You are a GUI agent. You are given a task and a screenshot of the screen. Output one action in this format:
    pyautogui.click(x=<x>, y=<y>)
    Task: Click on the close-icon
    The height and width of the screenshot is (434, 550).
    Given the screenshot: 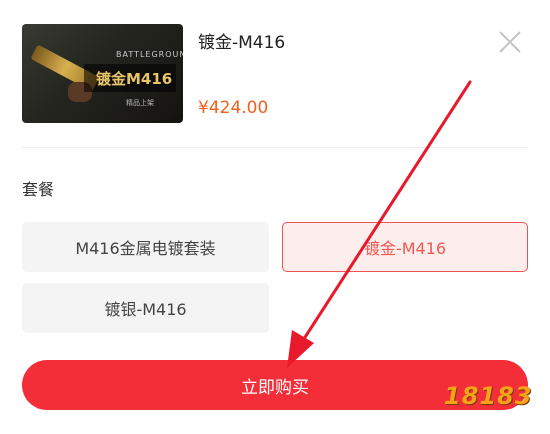 What is the action you would take?
    pyautogui.click(x=510, y=42)
    